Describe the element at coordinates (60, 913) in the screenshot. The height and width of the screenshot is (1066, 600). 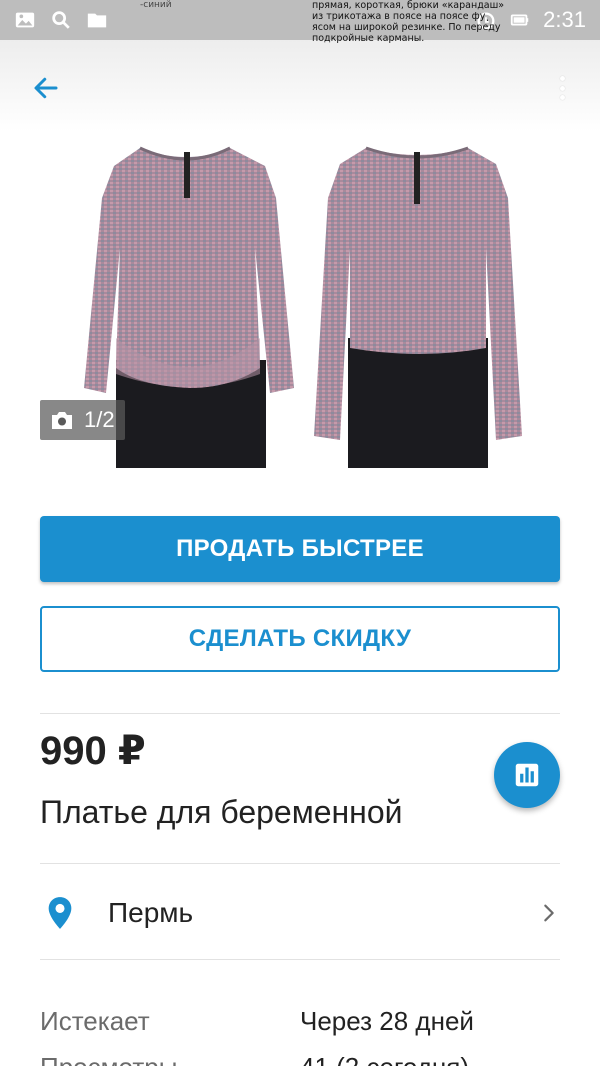
I see `location-pin-icon` at that location.